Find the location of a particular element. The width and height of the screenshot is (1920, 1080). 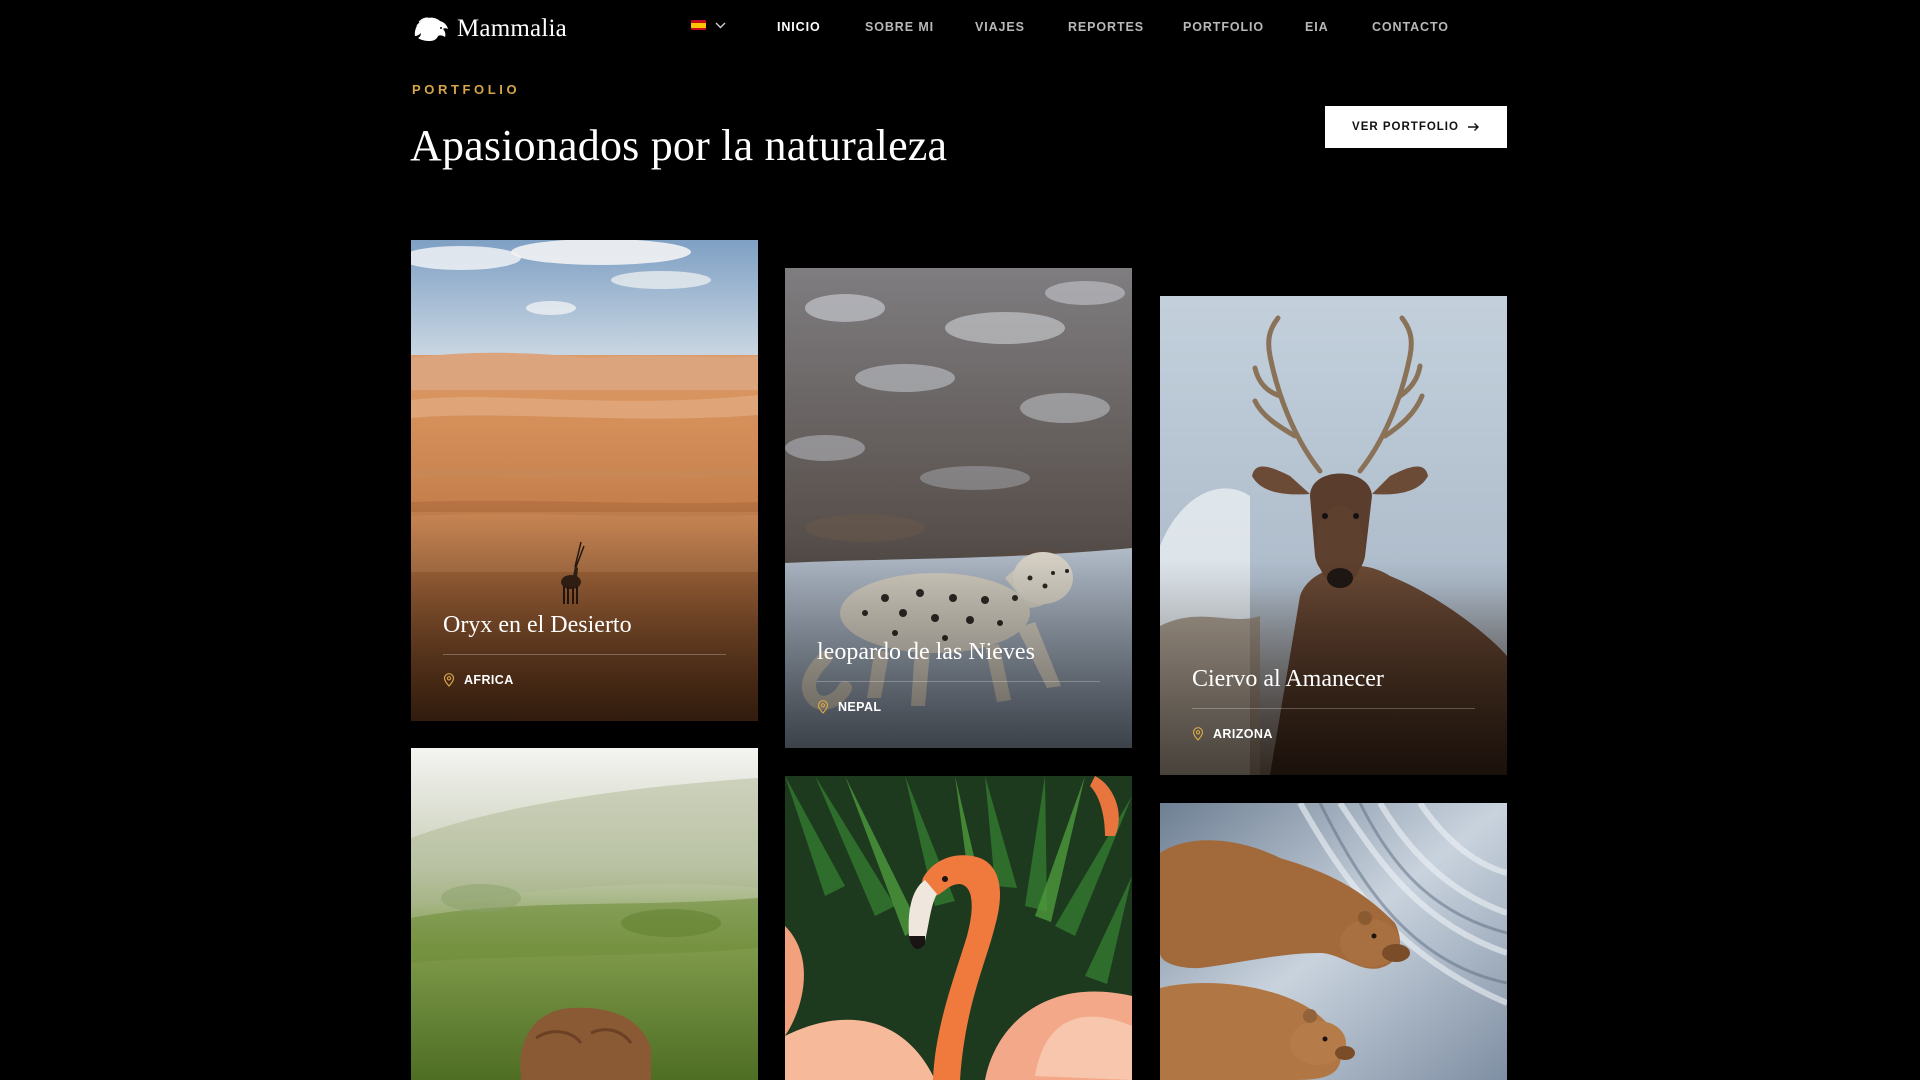

highland-cattle-photo is located at coordinates (584, 914).